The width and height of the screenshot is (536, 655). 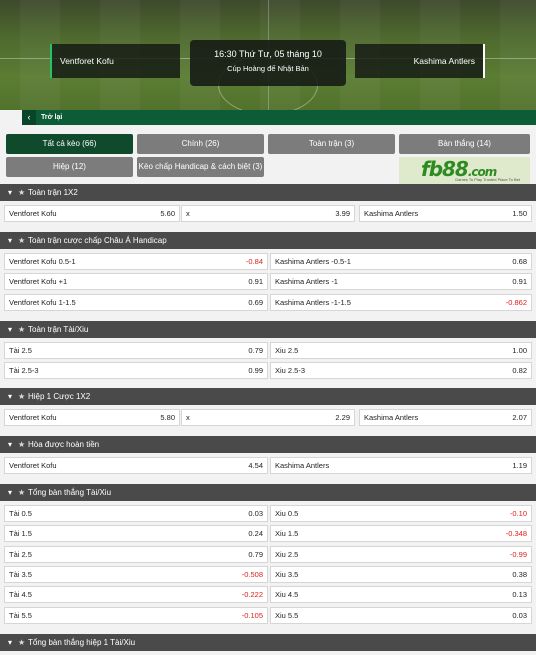 What do you see at coordinates (287, 534) in the screenshot?
I see `selection-label: Xiu 1.5` at bounding box center [287, 534].